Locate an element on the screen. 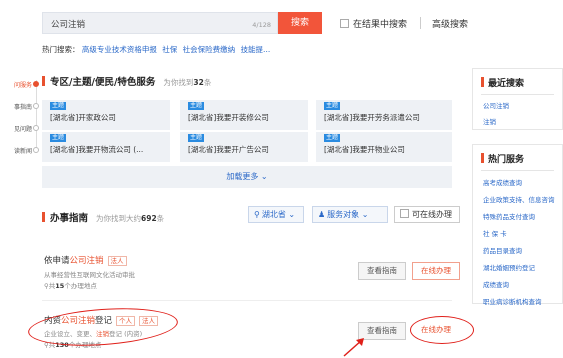 This screenshot has width=563, height=358. region-filter-value: 湖北省 is located at coordinates (273, 214).